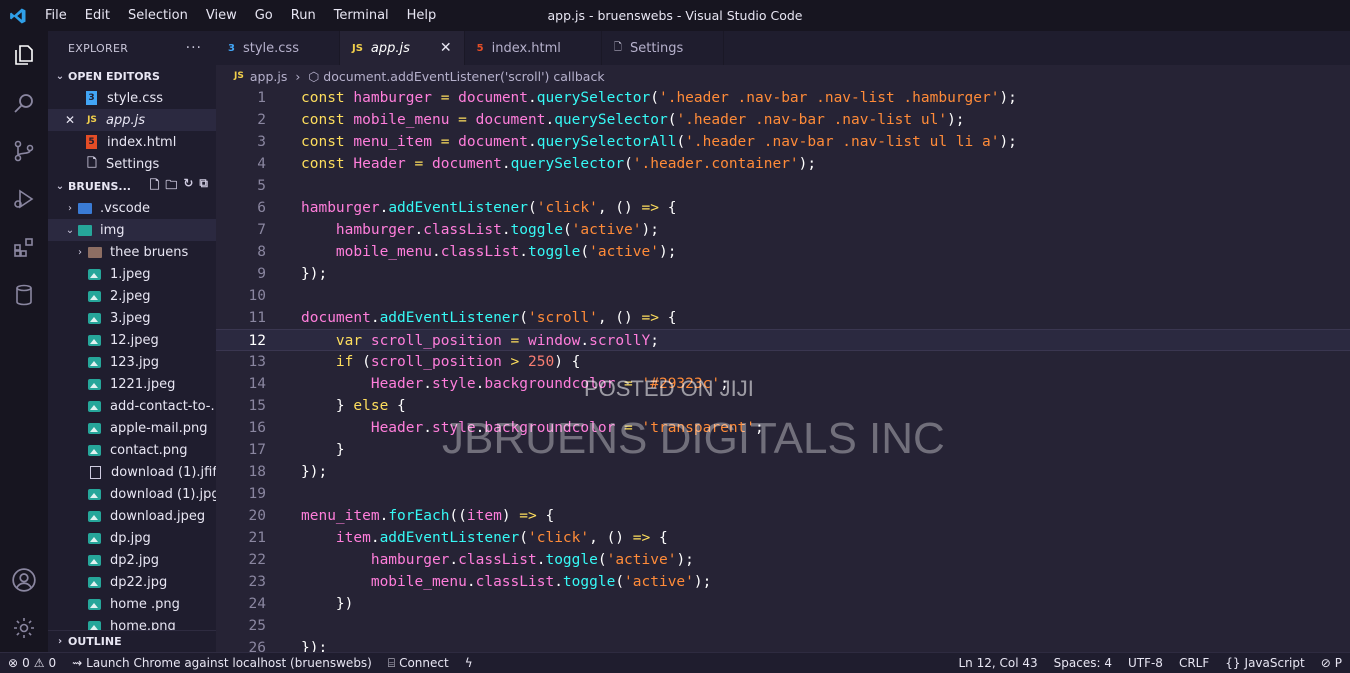 This screenshot has height=673, width=1350. What do you see at coordinates (203, 186) in the screenshot?
I see `collapse-all-icon: ⧉` at bounding box center [203, 186].